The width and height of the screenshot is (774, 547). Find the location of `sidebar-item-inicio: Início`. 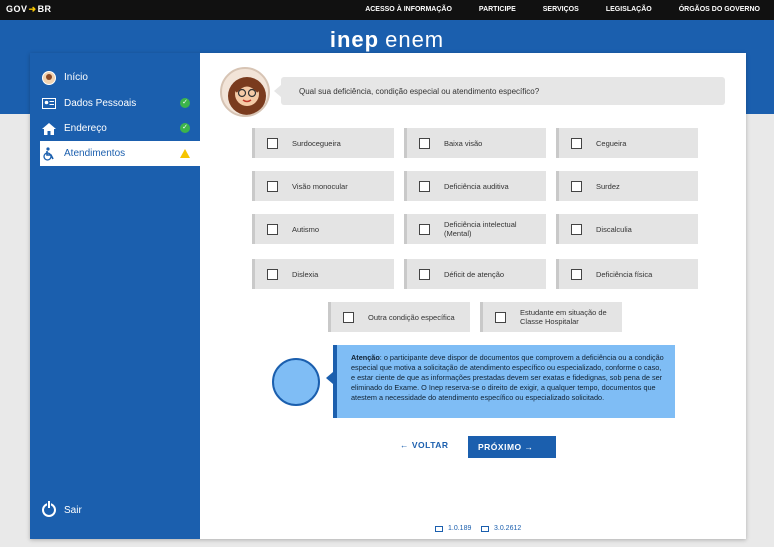

sidebar-item-inicio: Início is located at coordinates (120, 77).